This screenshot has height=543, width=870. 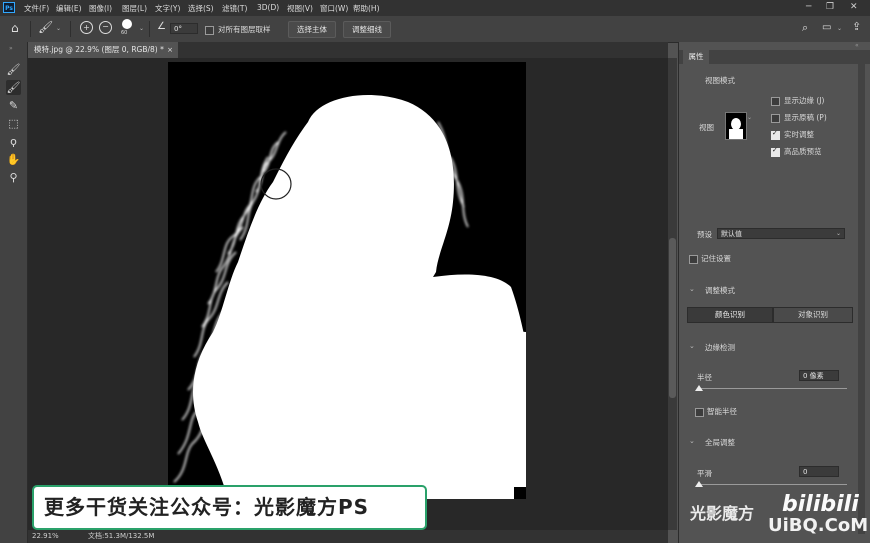 What do you see at coordinates (124, 33) in the screenshot?
I see `brush-size-value: 60` at bounding box center [124, 33].